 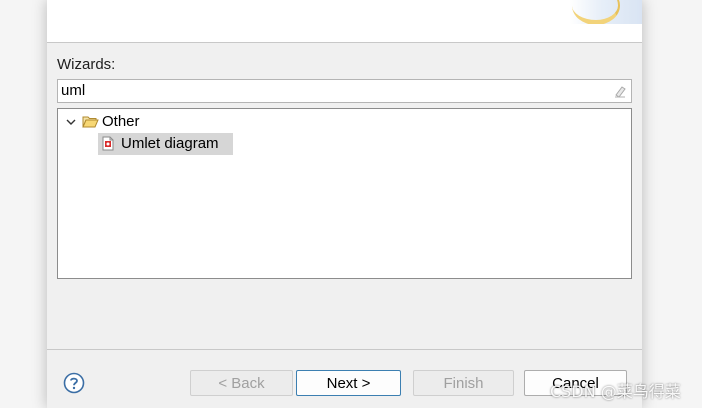 What do you see at coordinates (606, 12) in the screenshot?
I see `banner-image` at bounding box center [606, 12].